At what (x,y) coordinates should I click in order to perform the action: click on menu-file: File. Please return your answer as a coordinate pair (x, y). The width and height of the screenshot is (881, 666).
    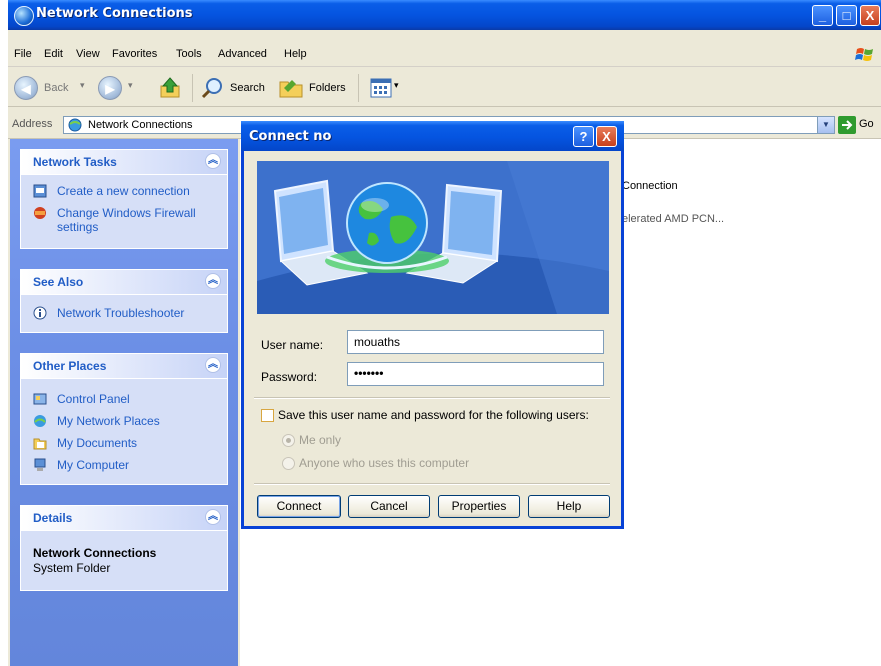
    Looking at the image, I should click on (23, 54).